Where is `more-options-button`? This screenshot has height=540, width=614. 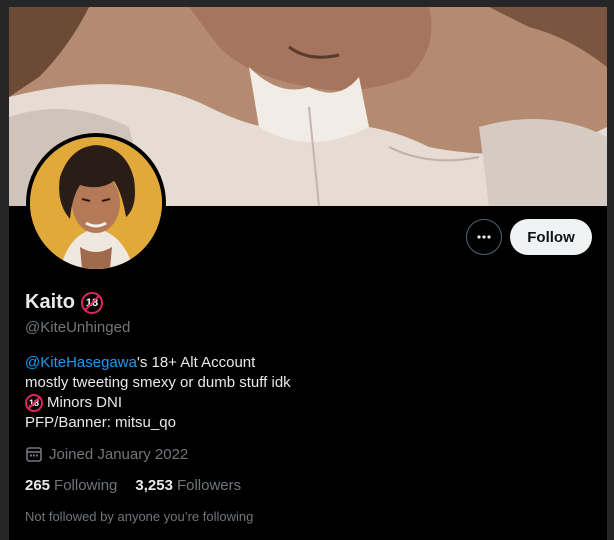
more-options-button is located at coordinates (484, 237).